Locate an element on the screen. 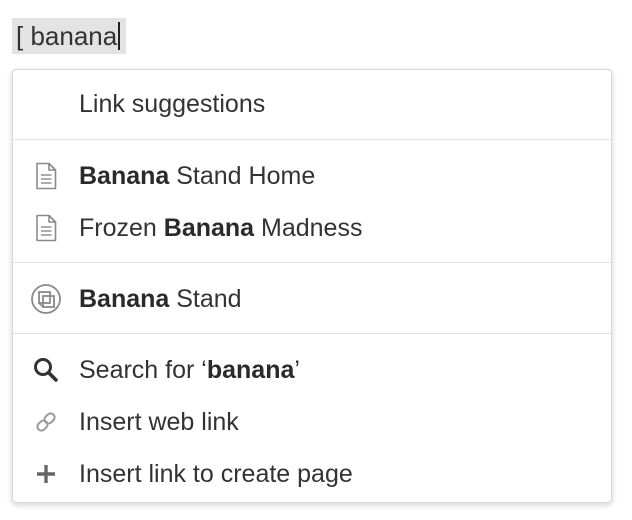 This screenshot has width=632, height=520. insert-link-create-page-item: Insert link to create page is located at coordinates (312, 474).